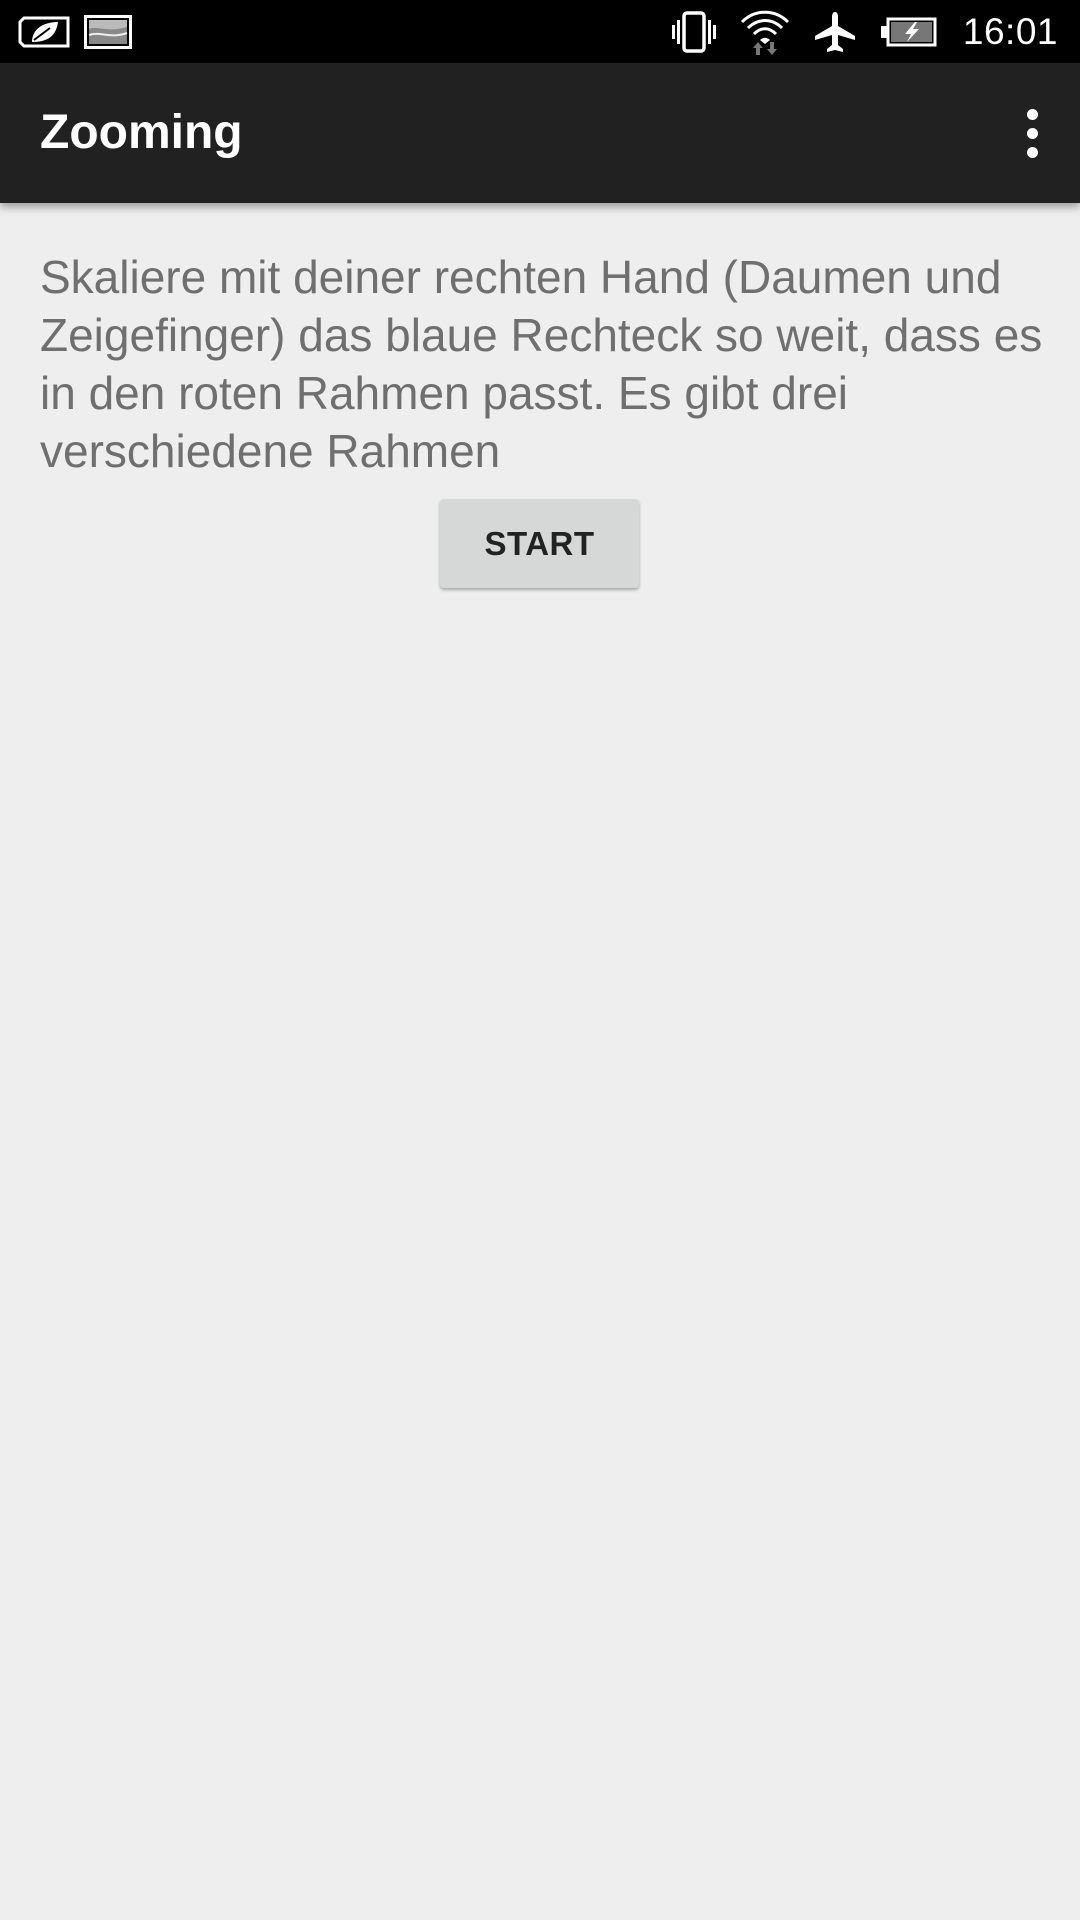  I want to click on image-notification-icon, so click(108, 31).